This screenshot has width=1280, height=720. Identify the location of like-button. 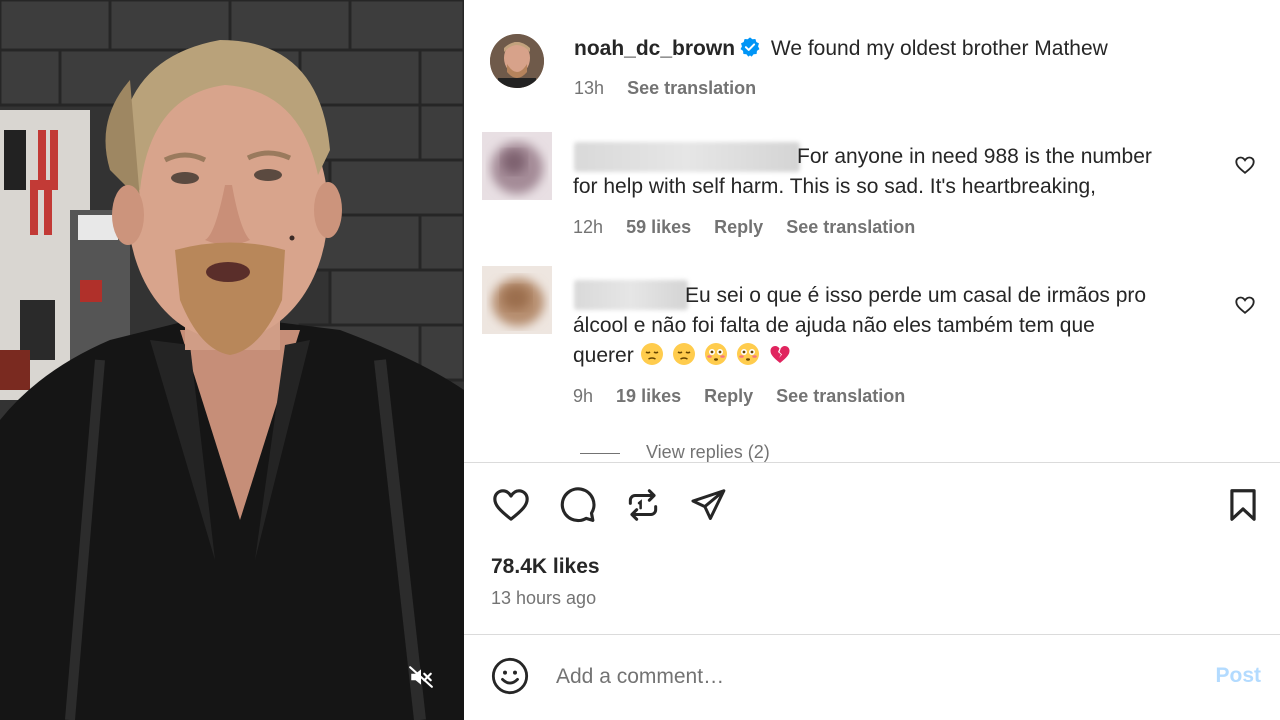
(511, 505).